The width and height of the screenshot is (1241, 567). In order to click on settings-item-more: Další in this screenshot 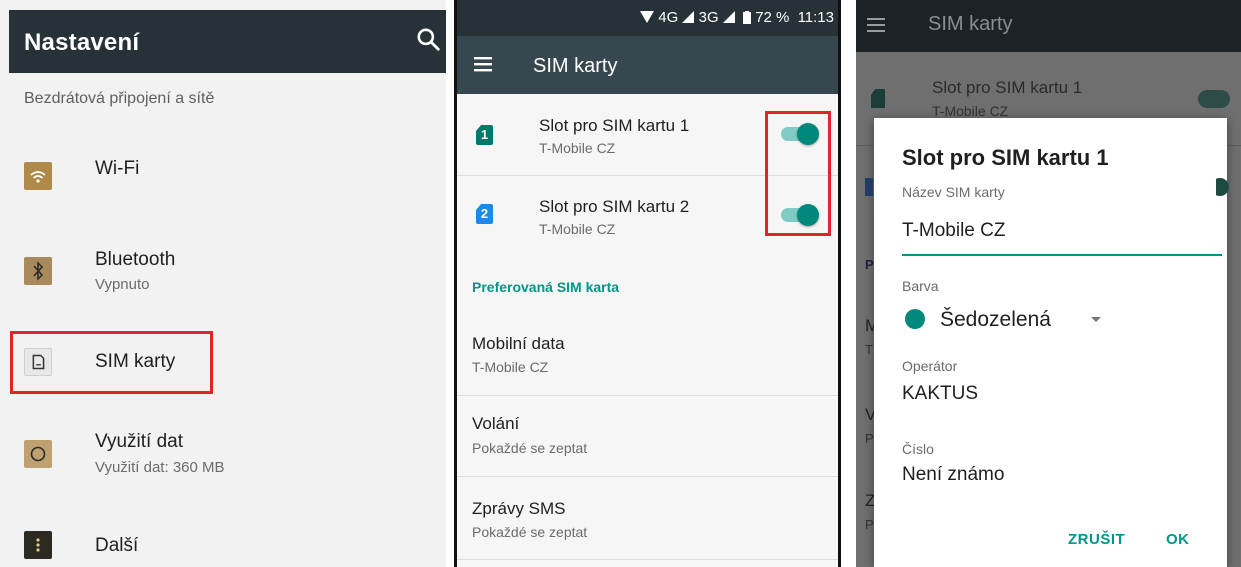, I will do `click(223, 538)`.